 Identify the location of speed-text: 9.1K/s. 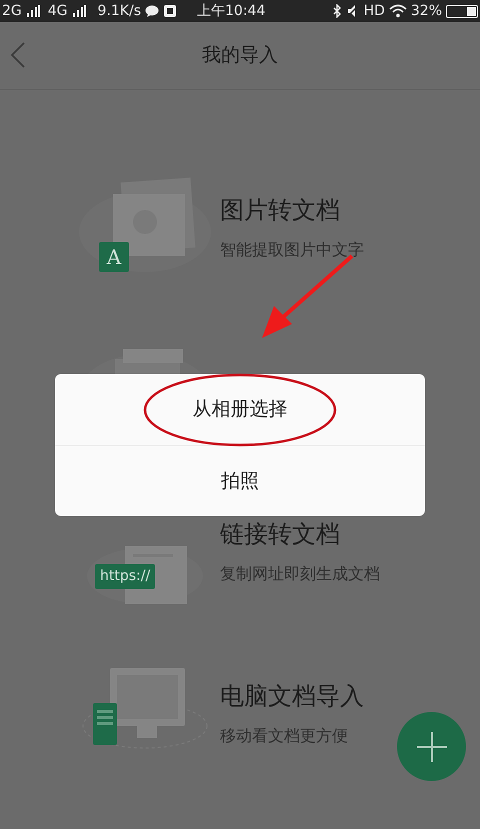
(119, 11).